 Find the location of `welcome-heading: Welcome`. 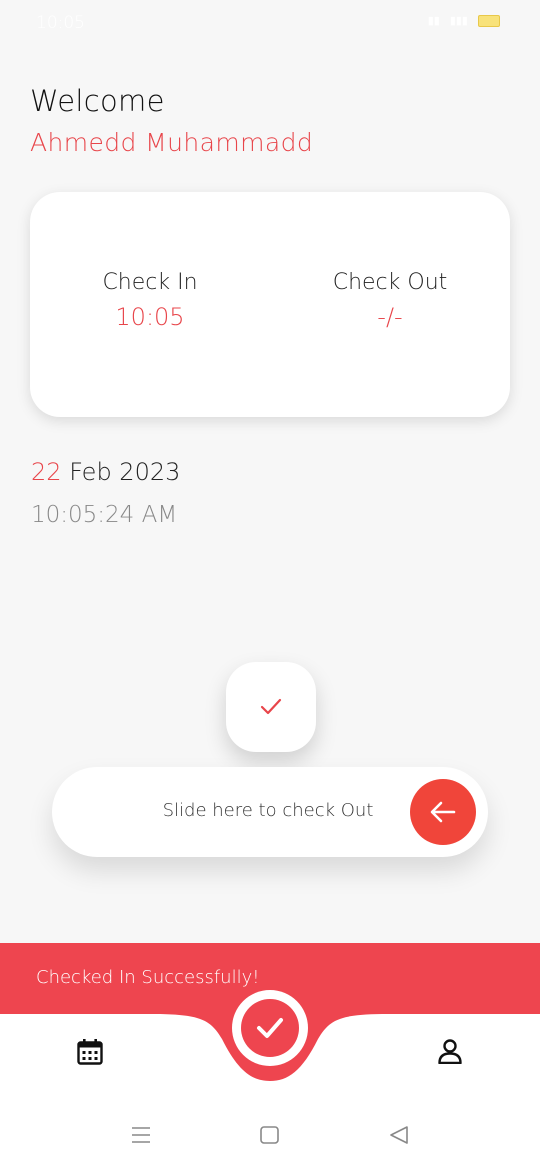

welcome-heading: Welcome is located at coordinates (97, 101).